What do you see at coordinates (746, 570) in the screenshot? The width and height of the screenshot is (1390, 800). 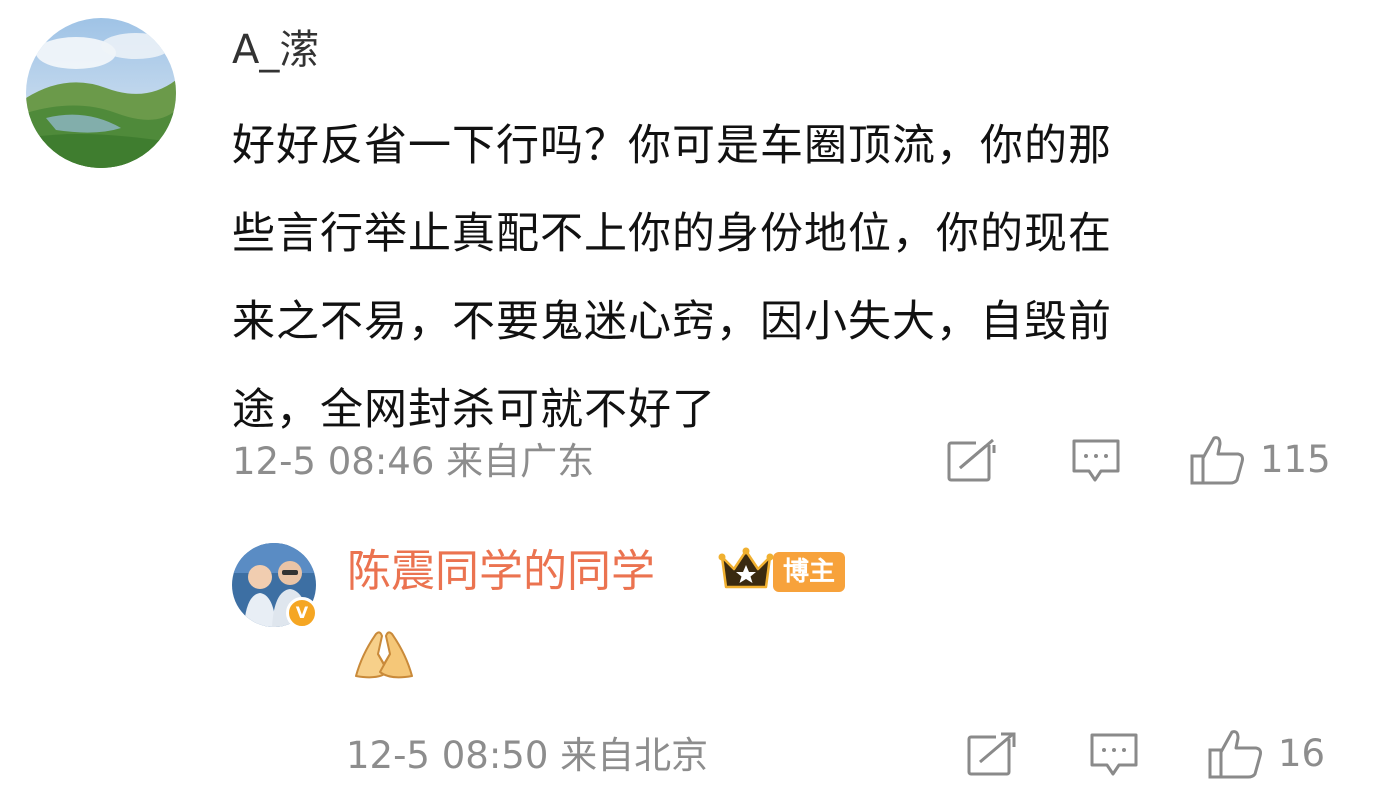 I see `crown-icon` at bounding box center [746, 570].